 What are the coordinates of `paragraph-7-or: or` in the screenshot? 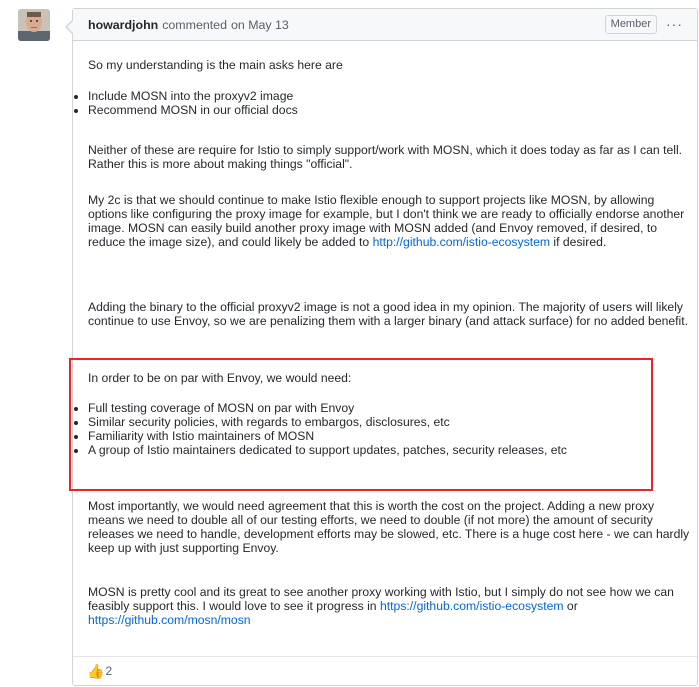 It's located at (570, 606).